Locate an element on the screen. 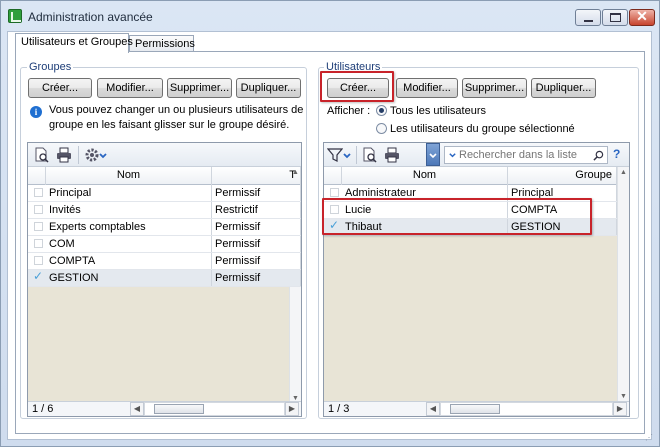 This screenshot has width=660, height=447. radio-all-users-label: Tous les utilisateurs is located at coordinates (438, 111).